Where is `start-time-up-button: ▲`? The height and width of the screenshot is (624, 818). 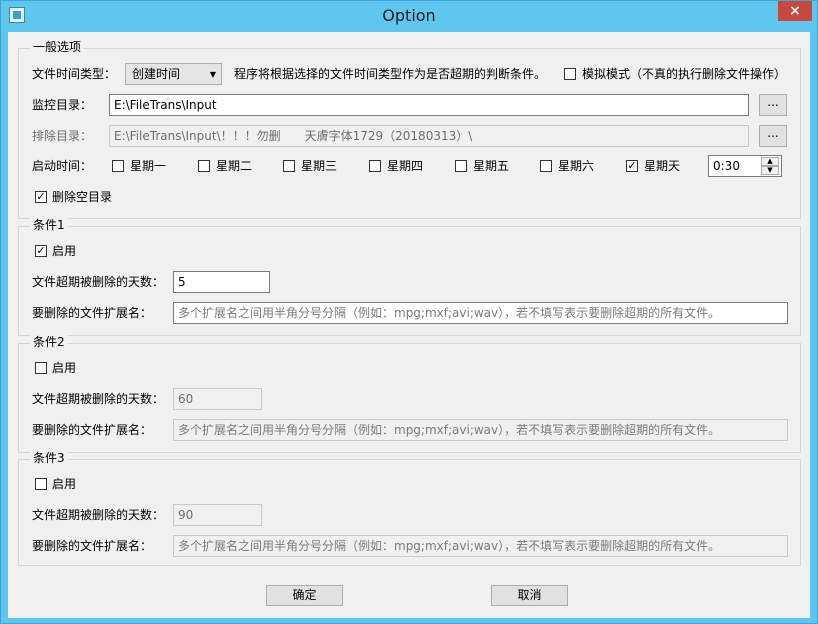
start-time-up-button: ▲ is located at coordinates (770, 161).